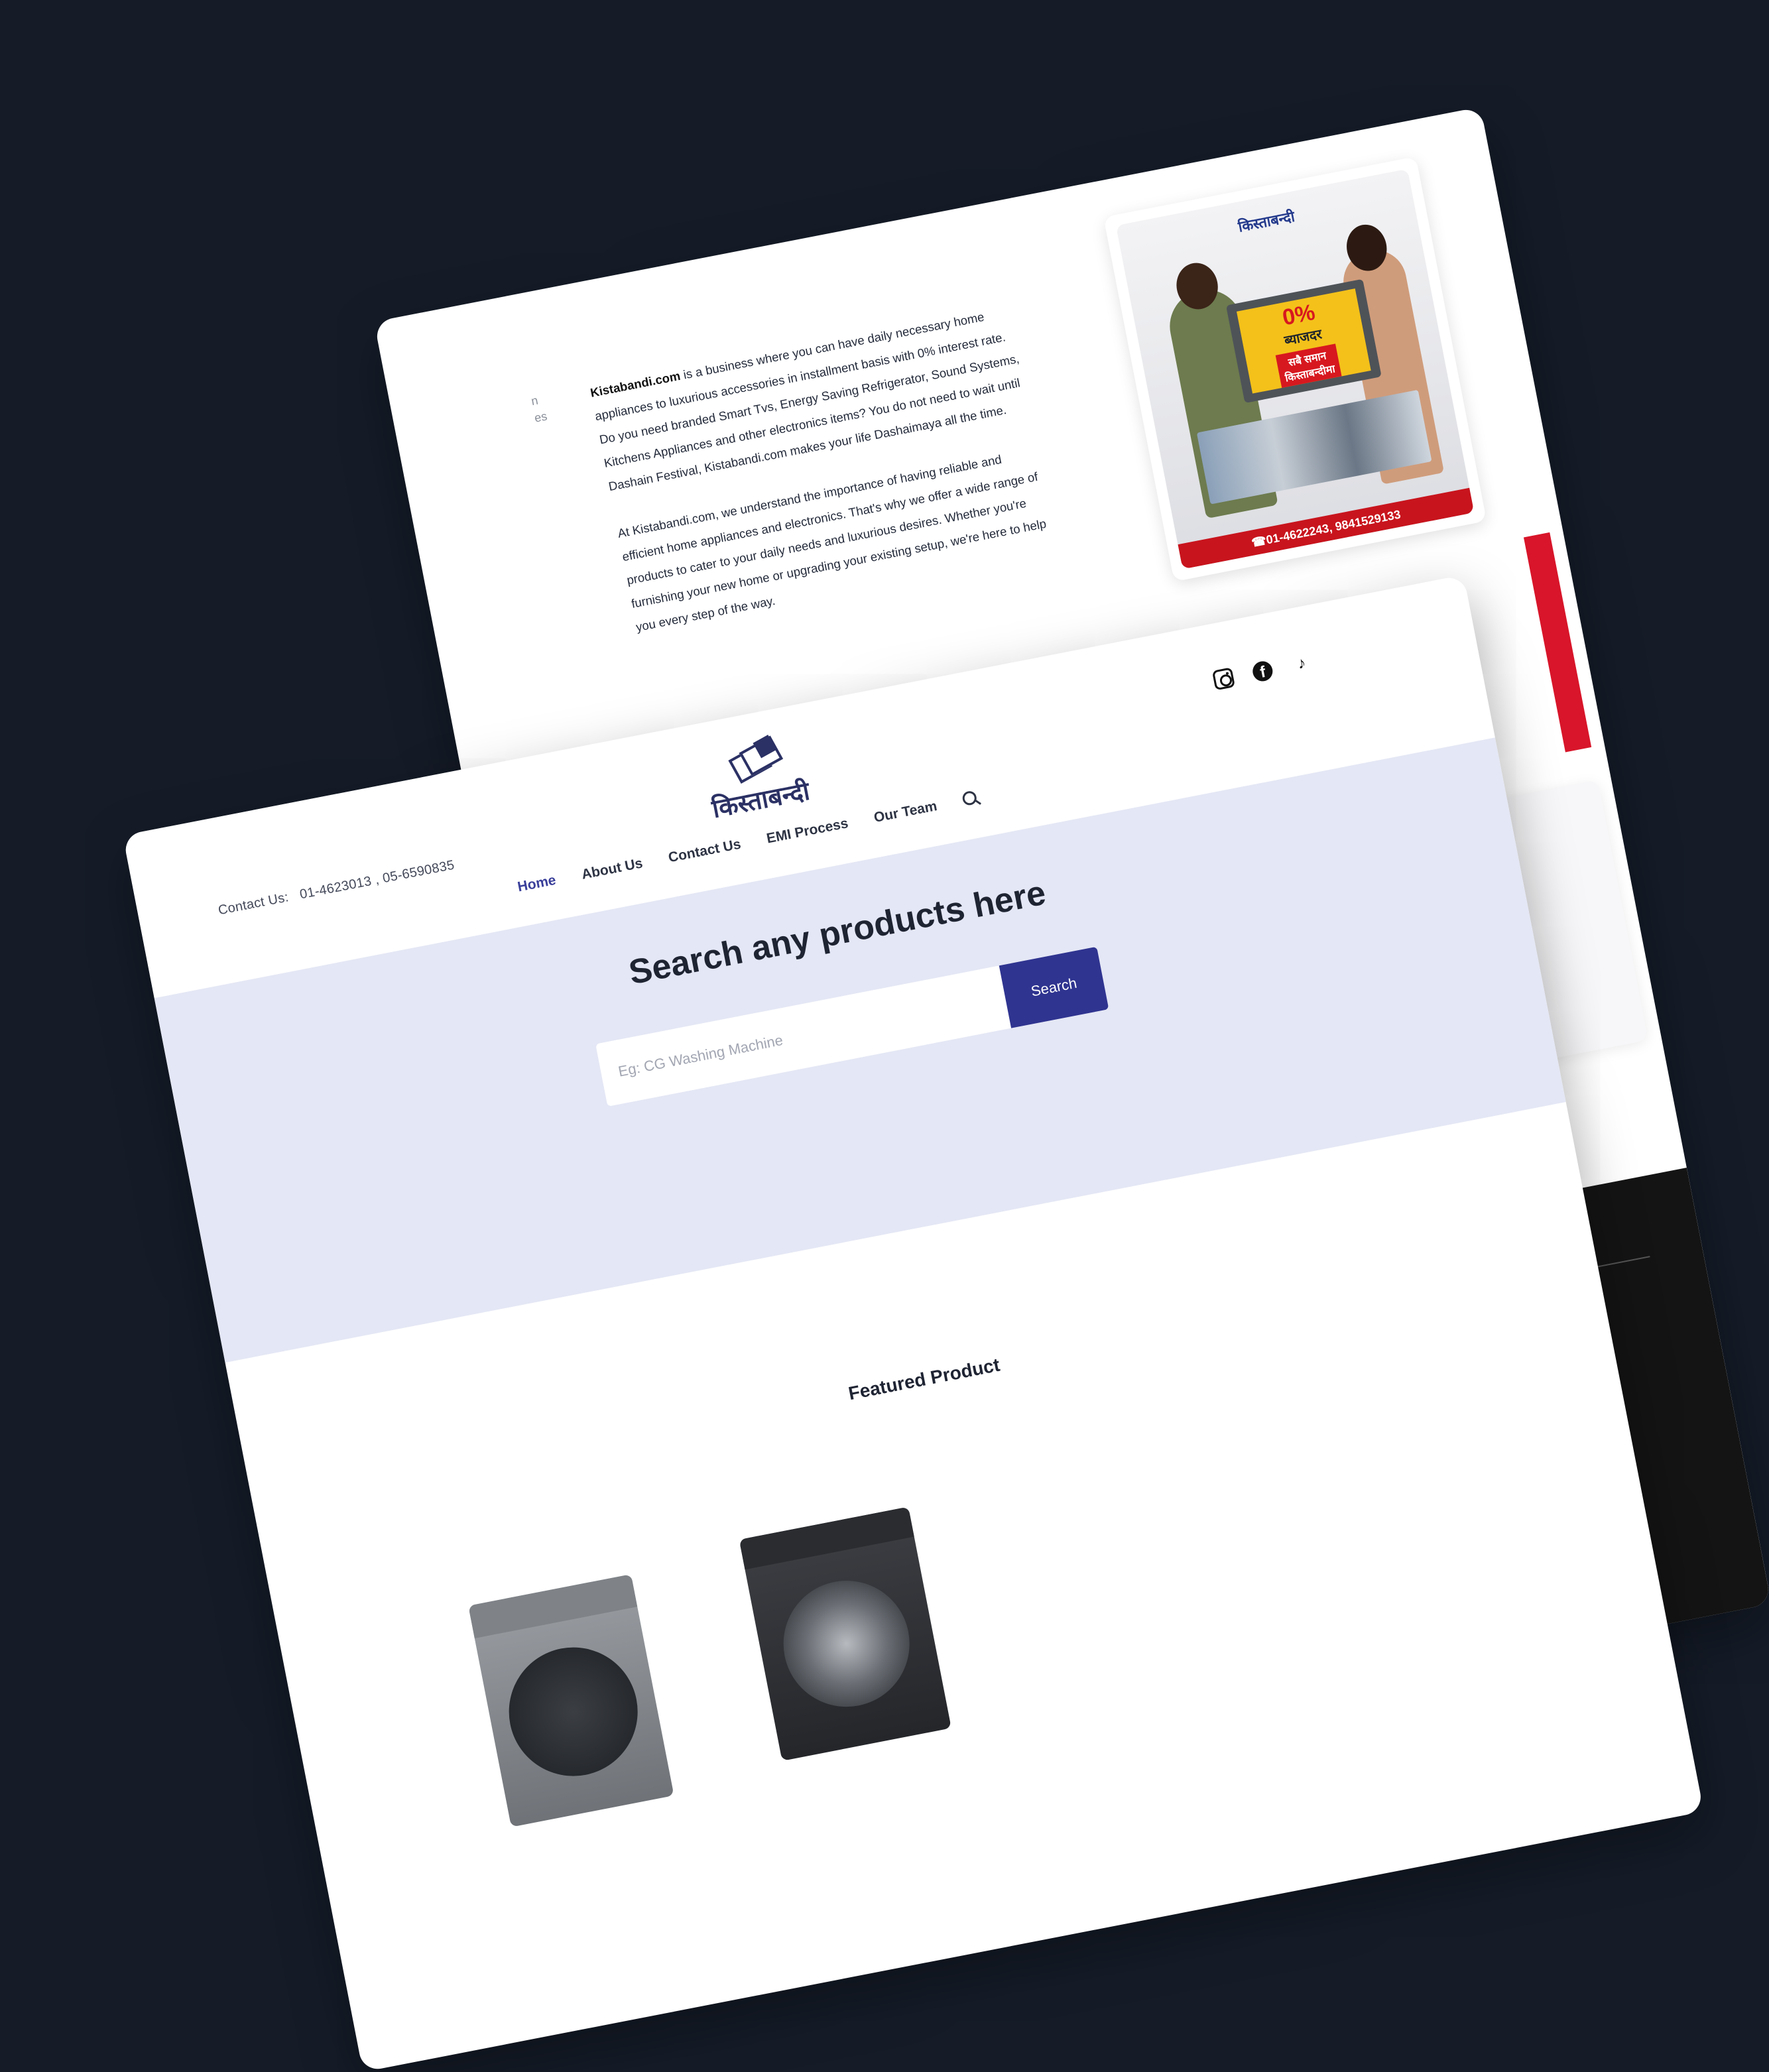 The image size is (1769, 2072). Describe the element at coordinates (971, 800) in the screenshot. I see `search-icon` at that location.